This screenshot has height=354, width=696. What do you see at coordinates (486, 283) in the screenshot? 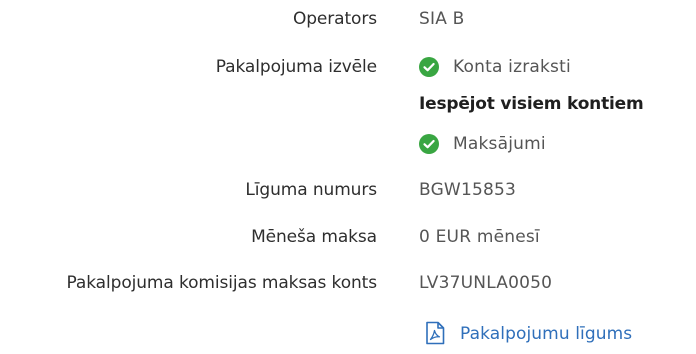
I see `fee-account-value: LV37UNLA0050` at bounding box center [486, 283].